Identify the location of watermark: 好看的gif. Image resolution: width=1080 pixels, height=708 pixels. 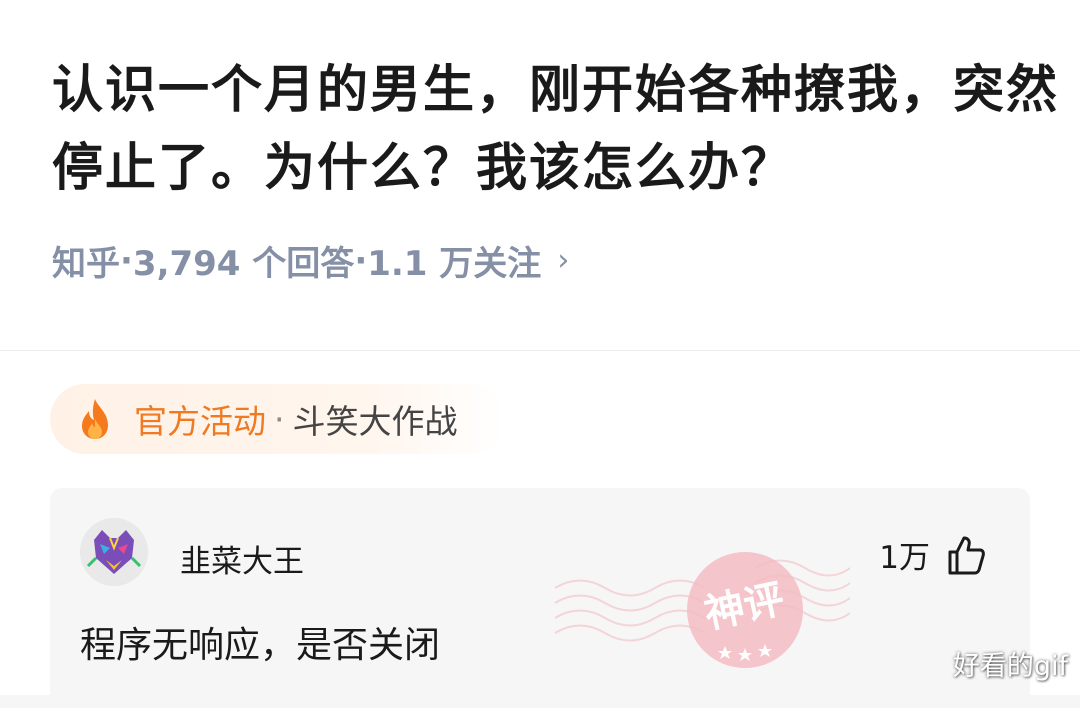
(1010, 666).